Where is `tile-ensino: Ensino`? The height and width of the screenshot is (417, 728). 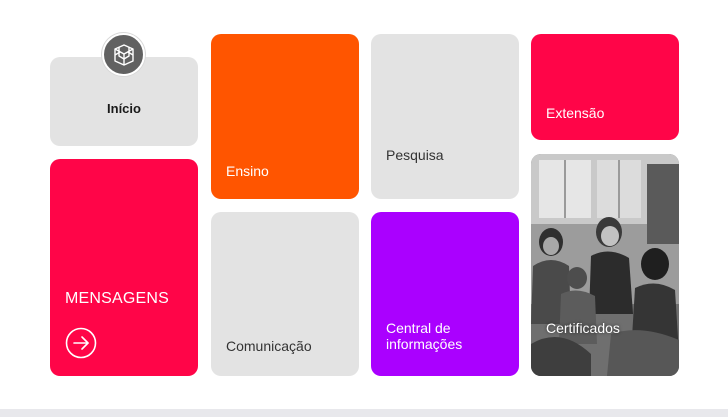 tile-ensino: Ensino is located at coordinates (285, 116).